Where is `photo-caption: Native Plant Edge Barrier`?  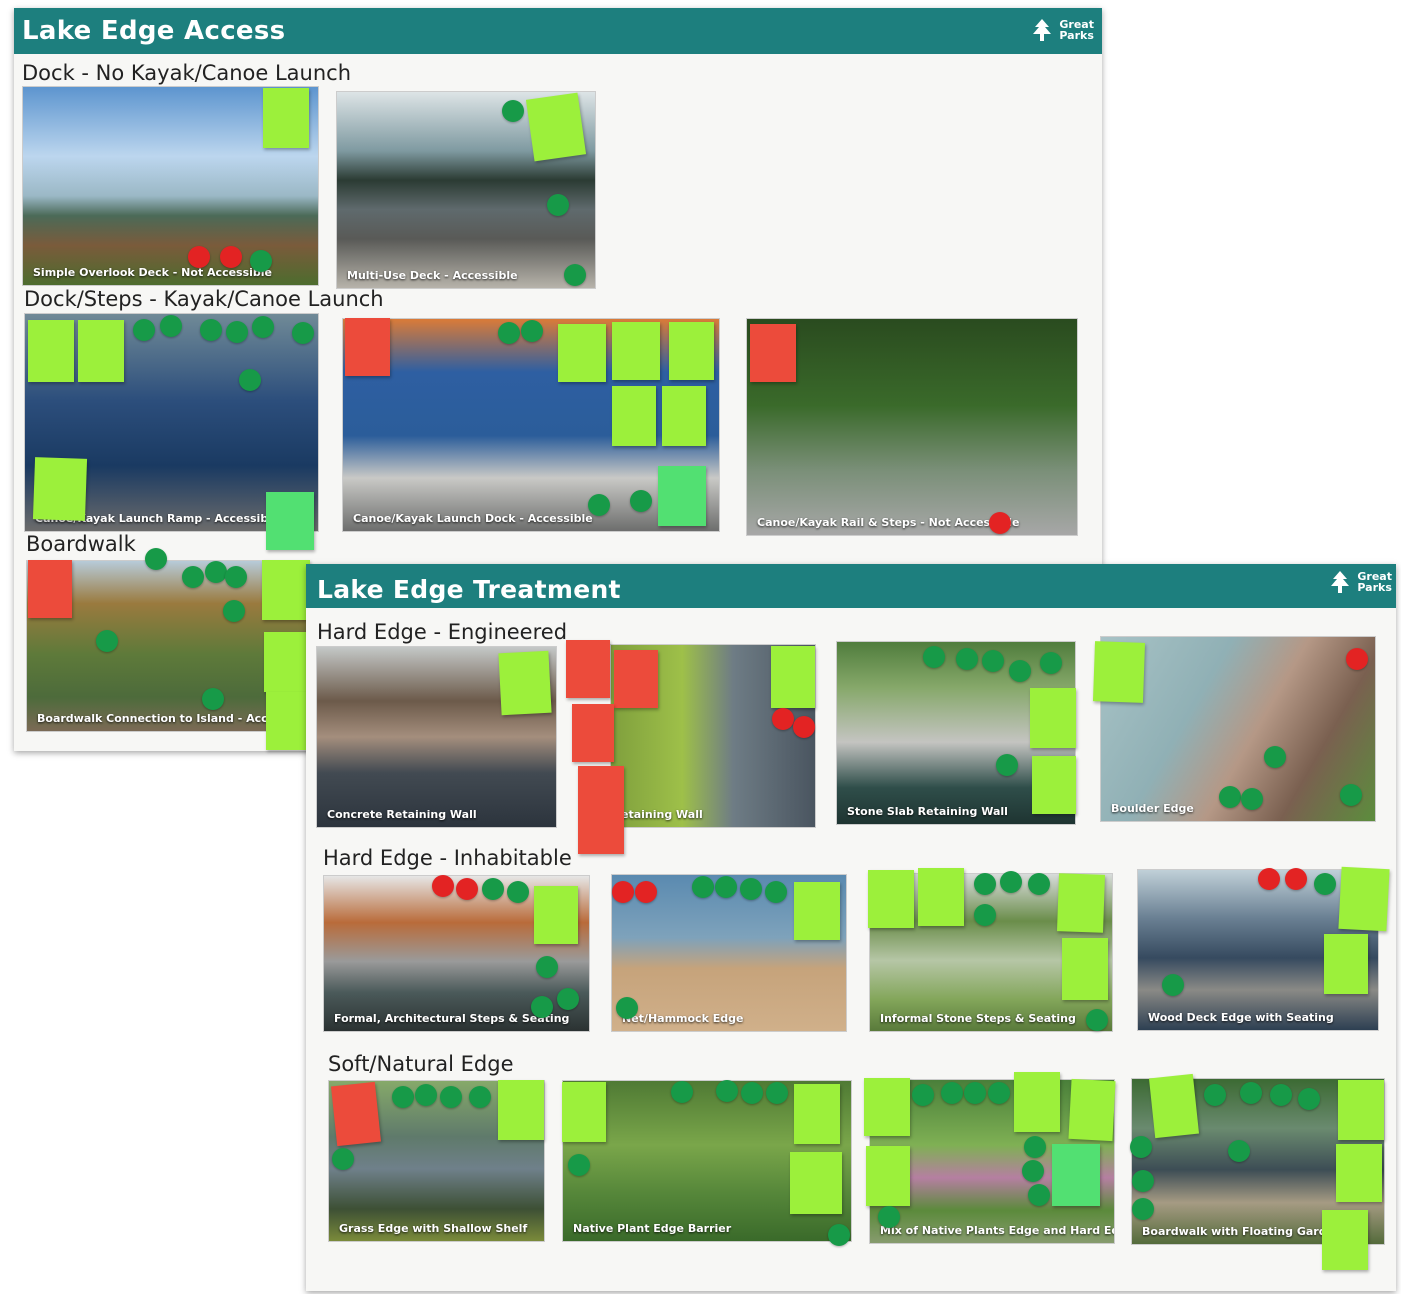
photo-caption: Native Plant Edge Barrier is located at coordinates (652, 1228).